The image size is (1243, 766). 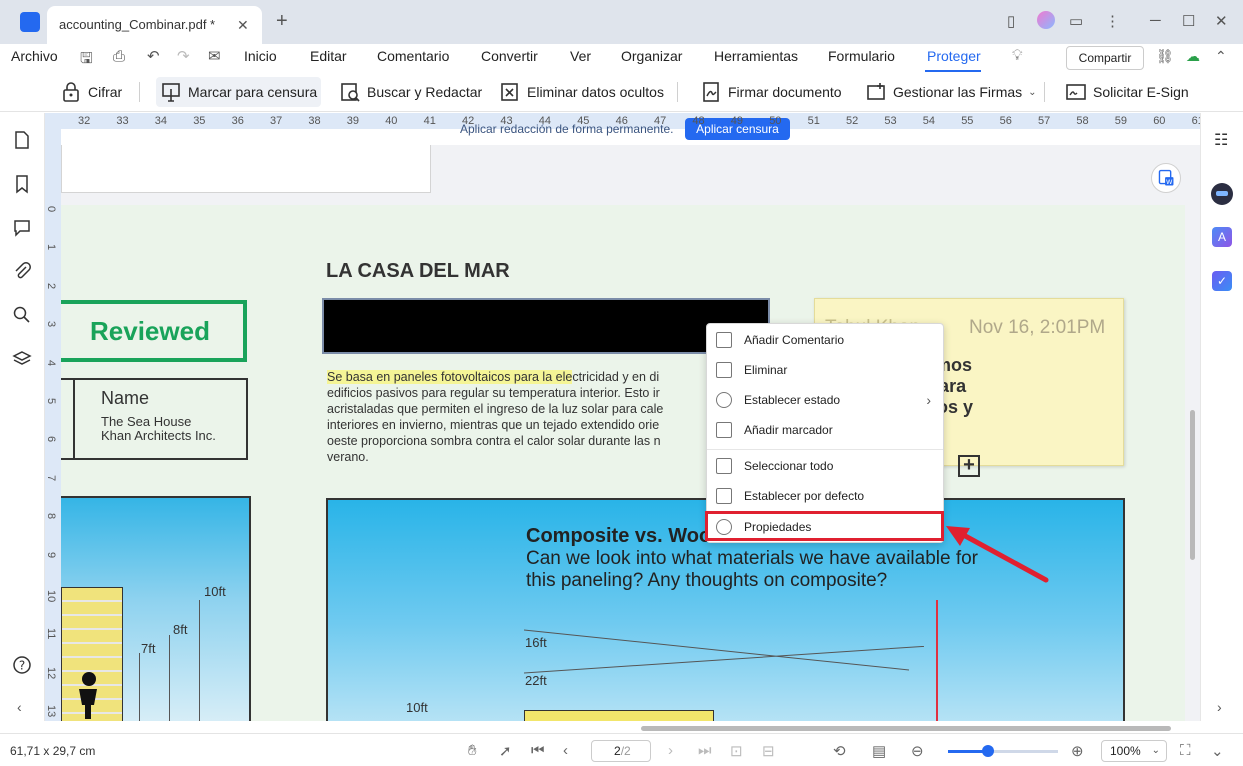 I want to click on select-tool-icon: ➚, so click(x=505, y=751).